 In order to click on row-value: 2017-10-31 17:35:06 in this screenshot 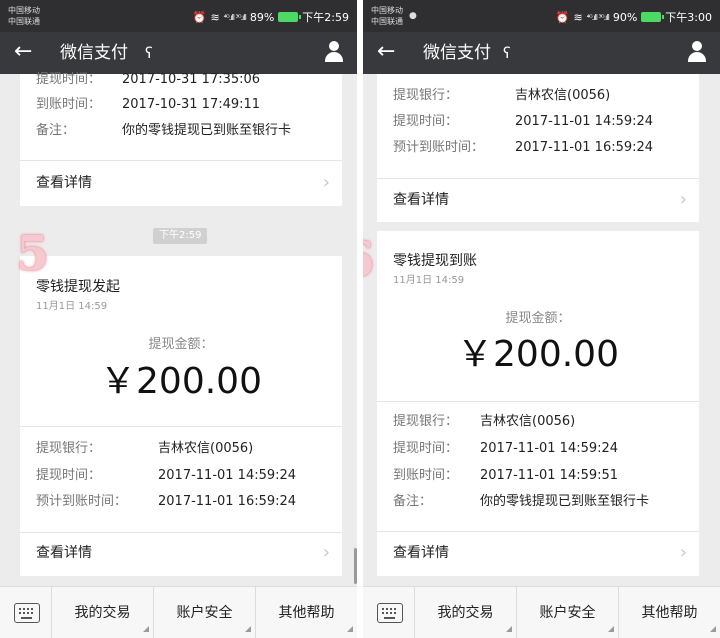, I will do `click(191, 79)`.